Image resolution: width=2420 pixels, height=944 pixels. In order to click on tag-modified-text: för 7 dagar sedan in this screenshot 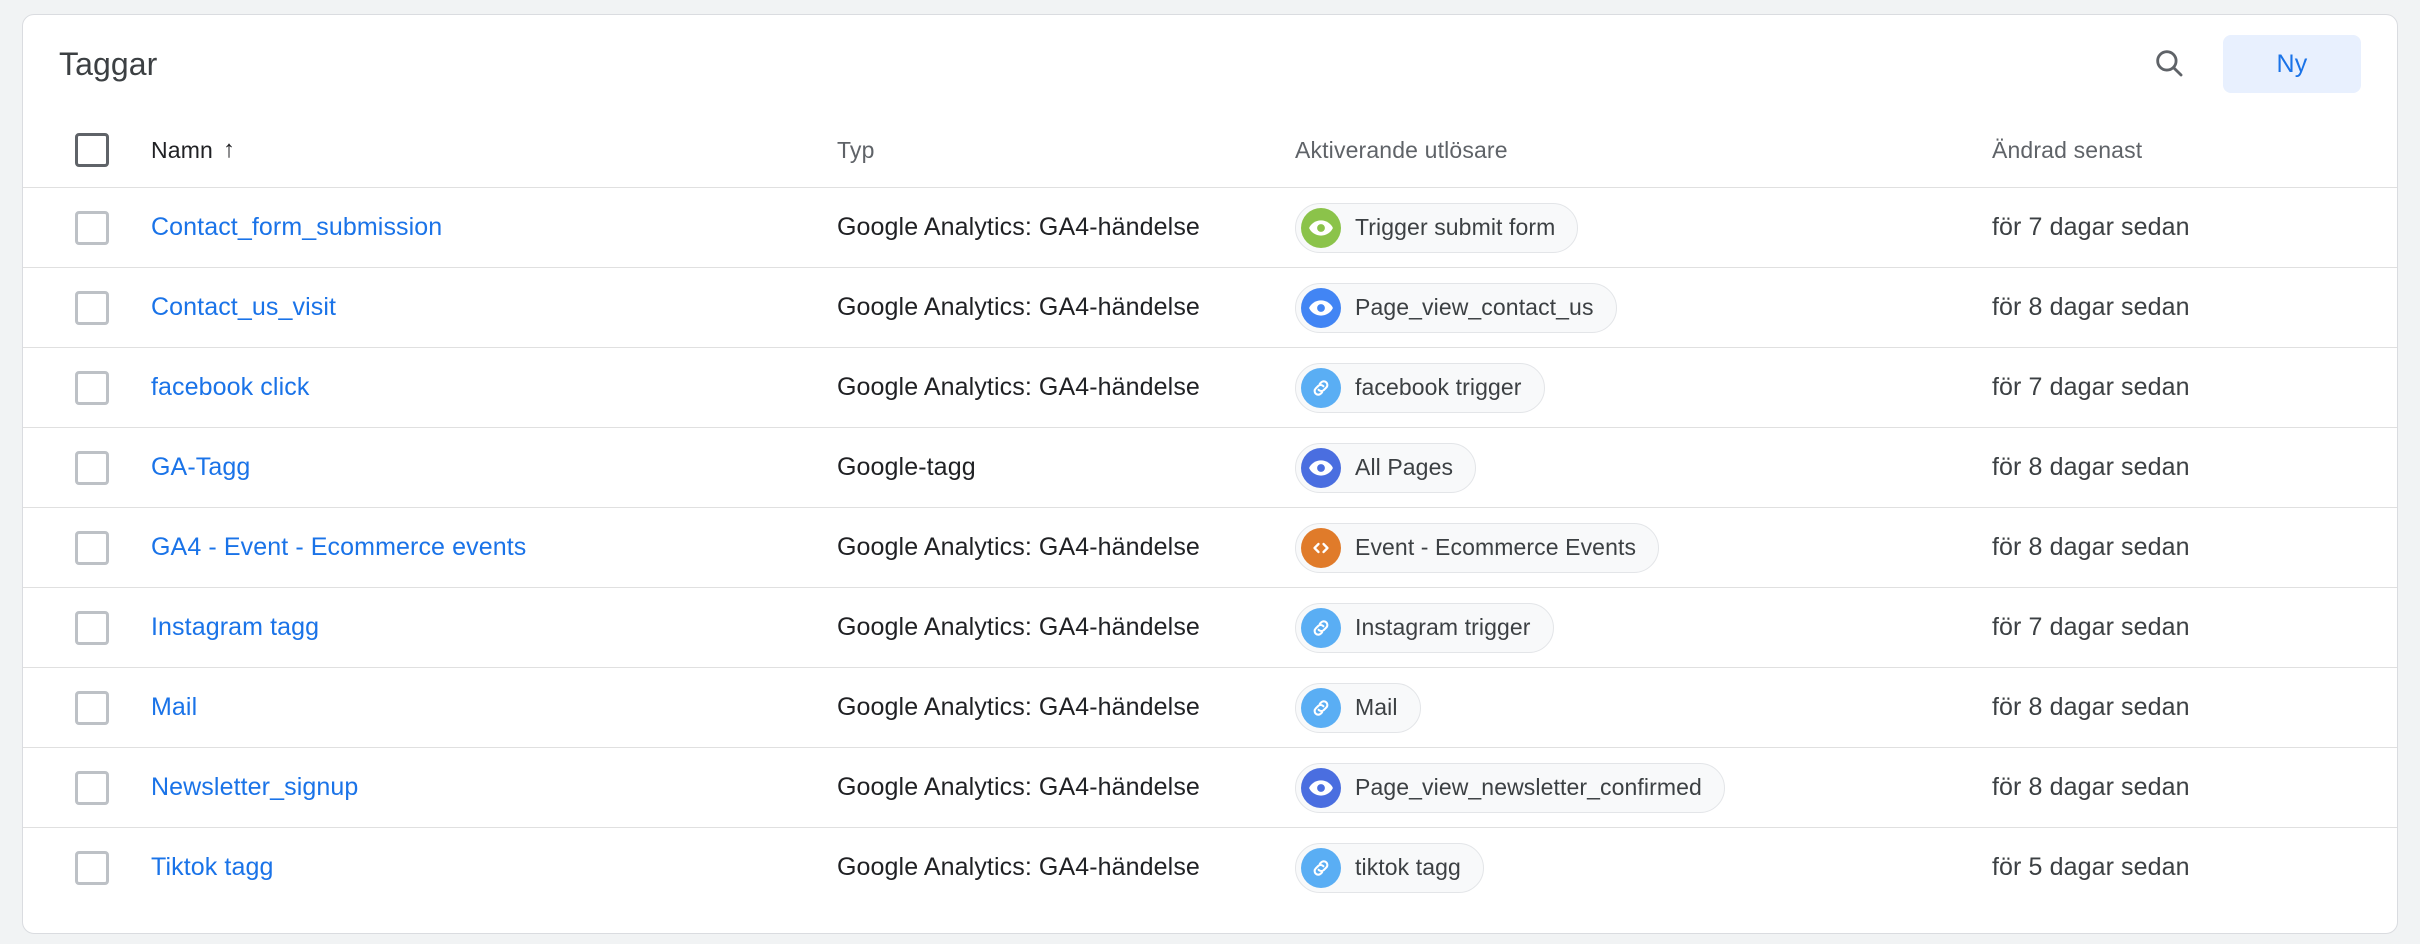, I will do `click(2091, 387)`.